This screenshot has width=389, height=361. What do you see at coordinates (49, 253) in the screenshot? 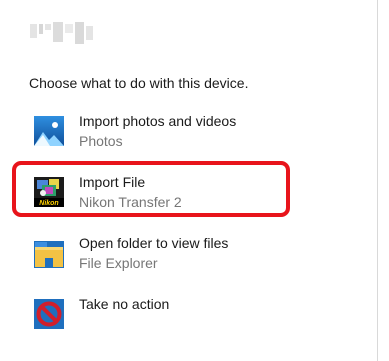
I see `folder-icon` at bounding box center [49, 253].